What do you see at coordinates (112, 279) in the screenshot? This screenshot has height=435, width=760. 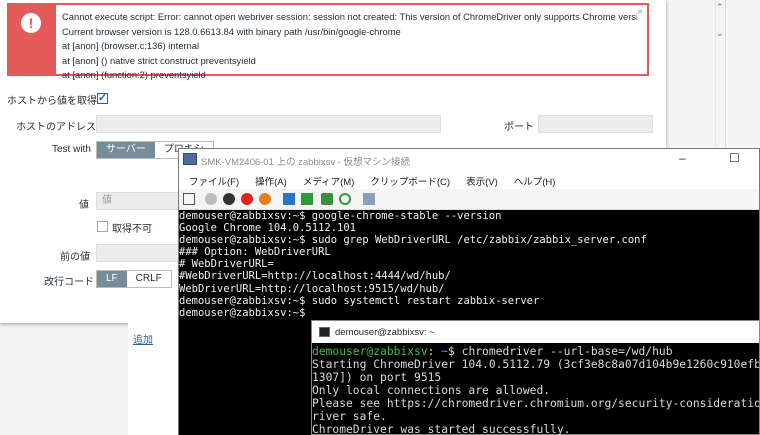 I see `newline-lf-option: LF` at bounding box center [112, 279].